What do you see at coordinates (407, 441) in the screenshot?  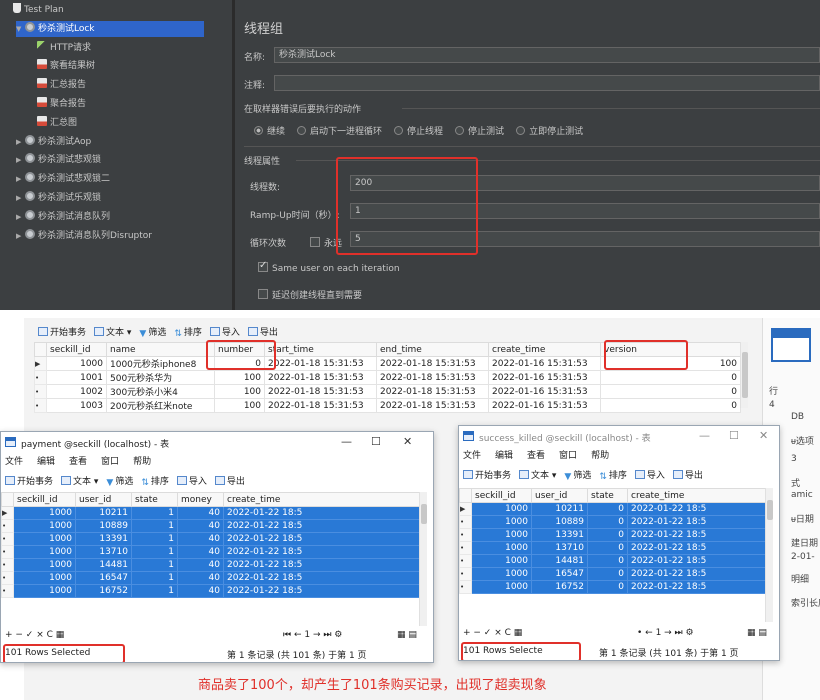 I see `close-button: ✕` at bounding box center [407, 441].